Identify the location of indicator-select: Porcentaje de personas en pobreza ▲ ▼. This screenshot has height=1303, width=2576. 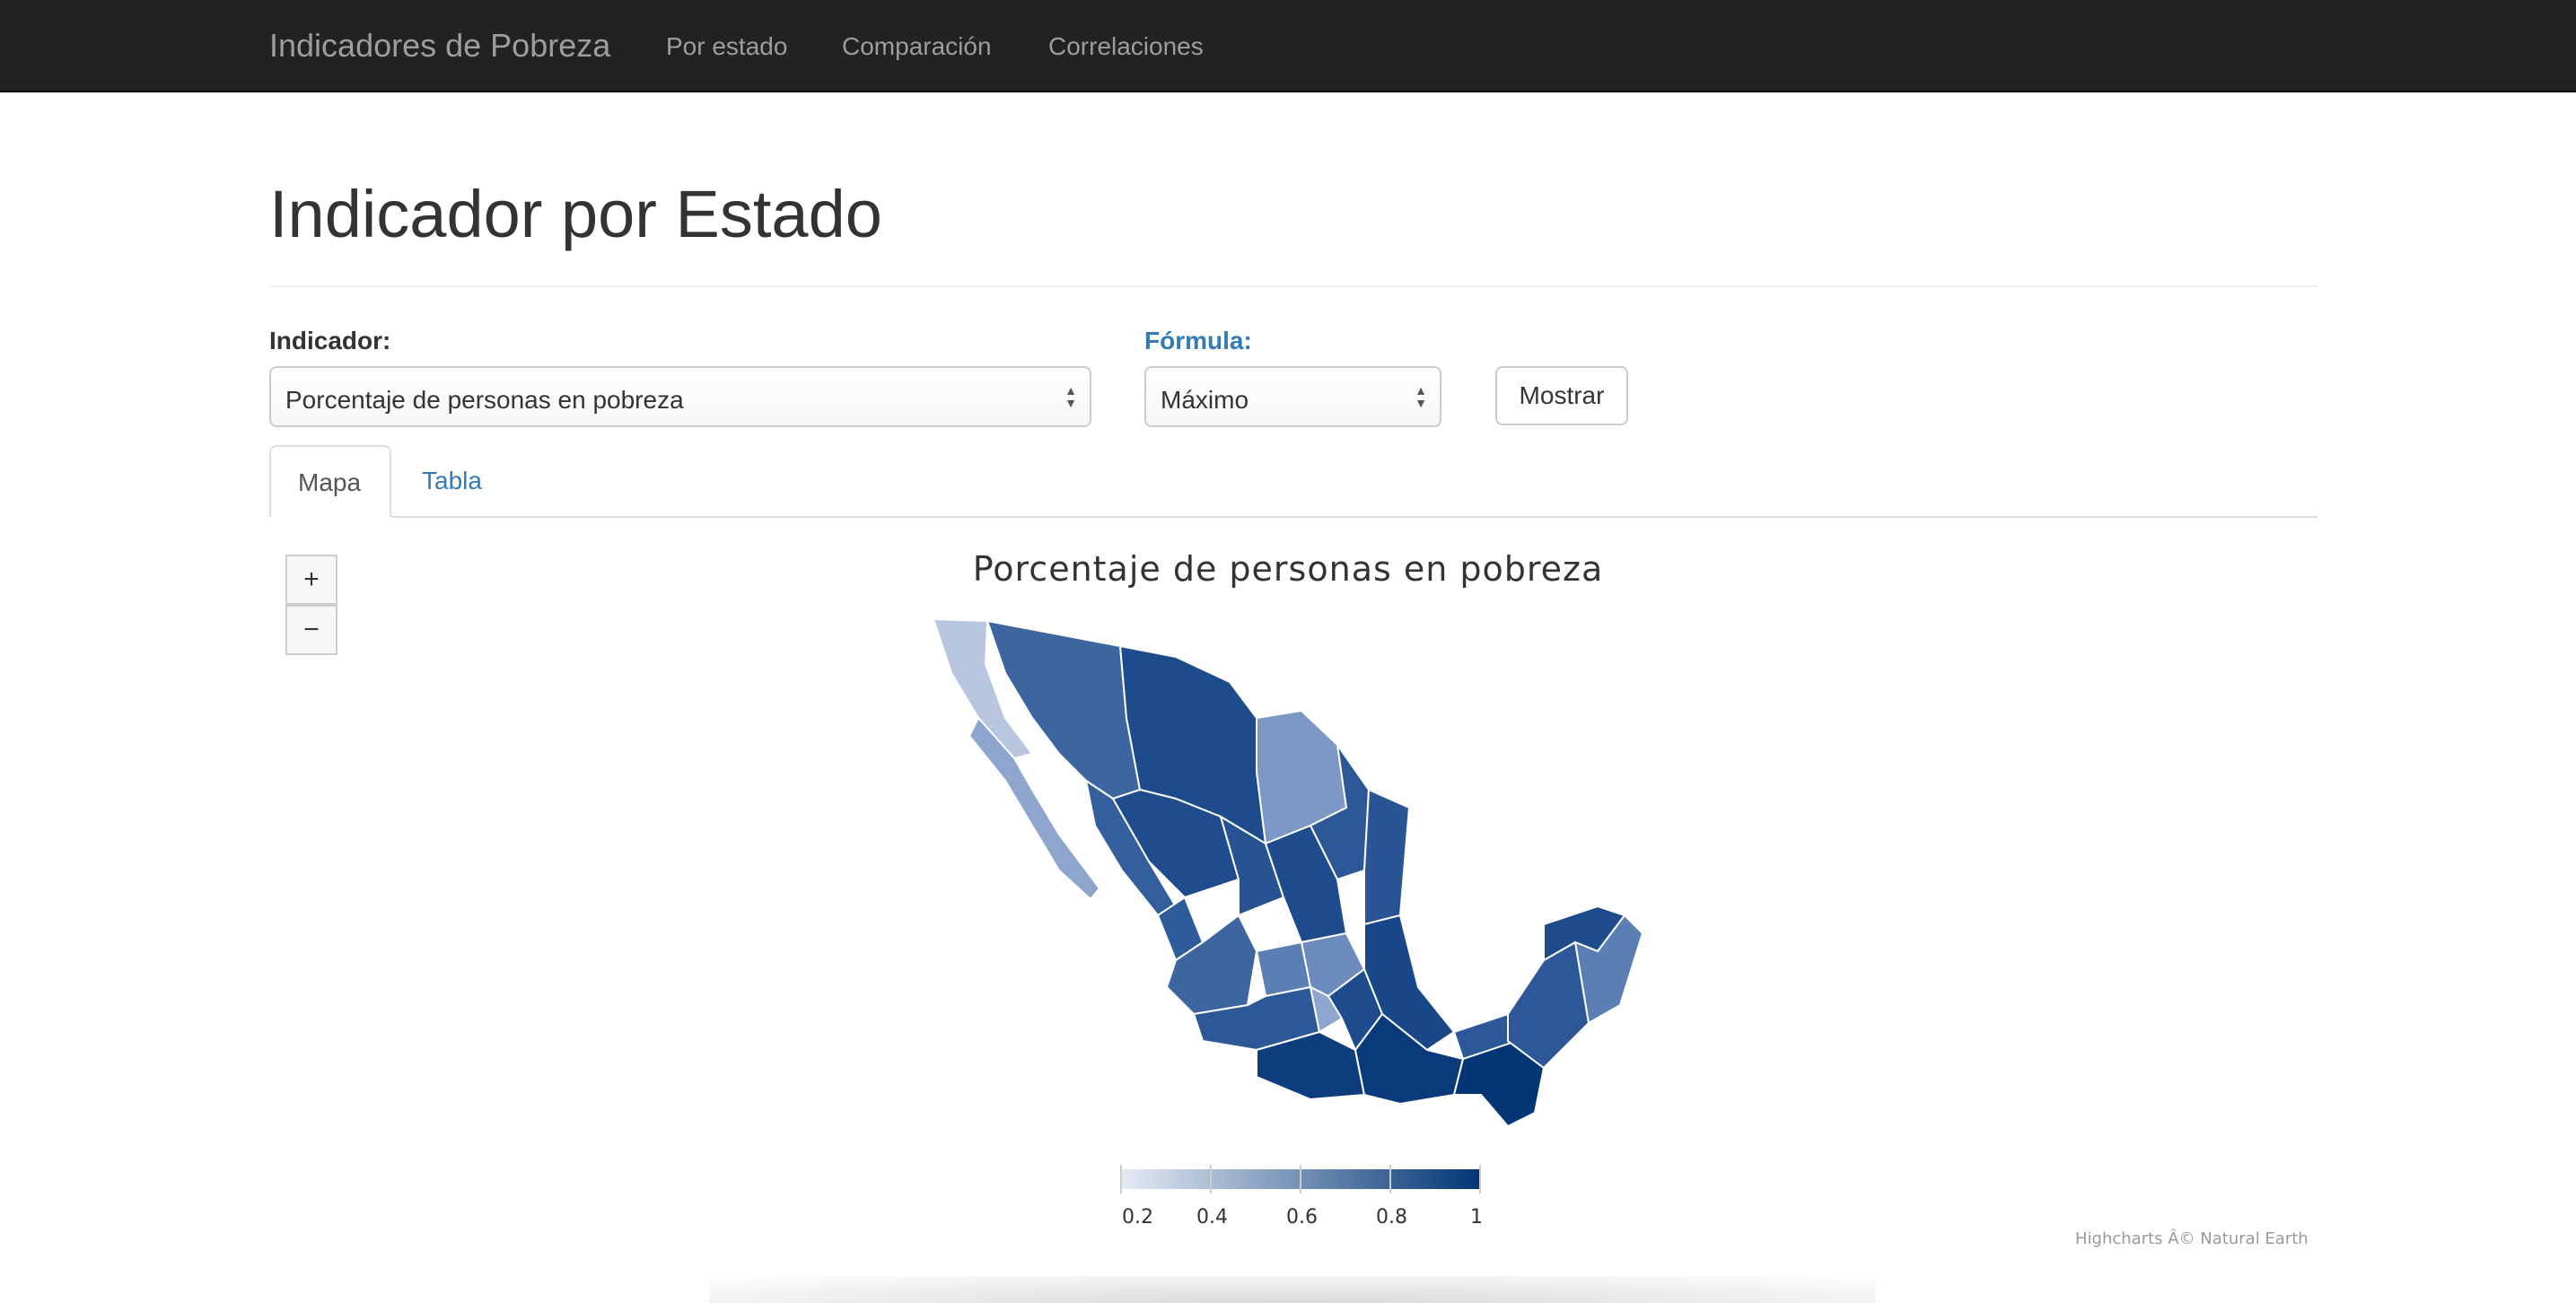
(680, 396).